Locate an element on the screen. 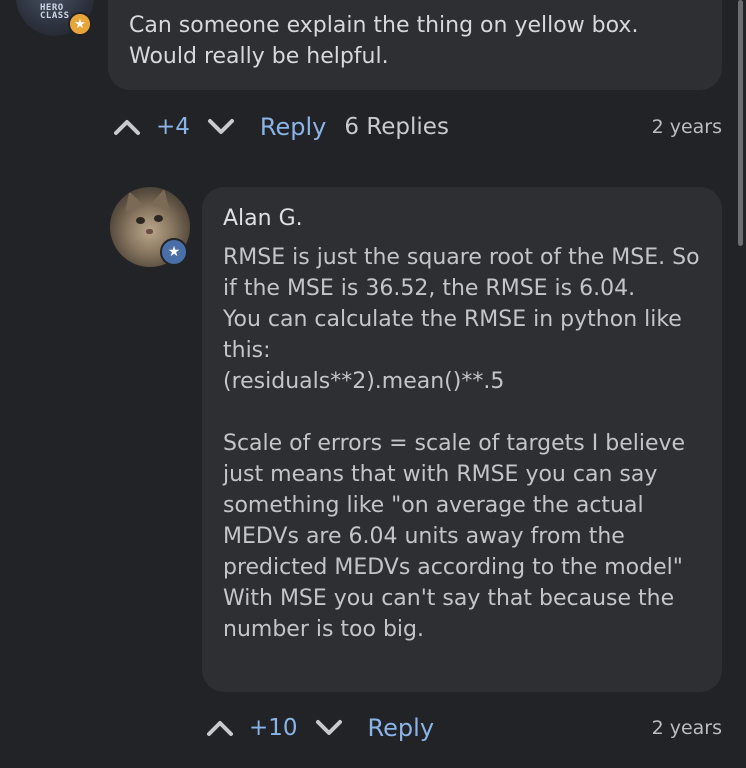 This screenshot has height=768, width=746. scrollbar is located at coordinates (740, 123).